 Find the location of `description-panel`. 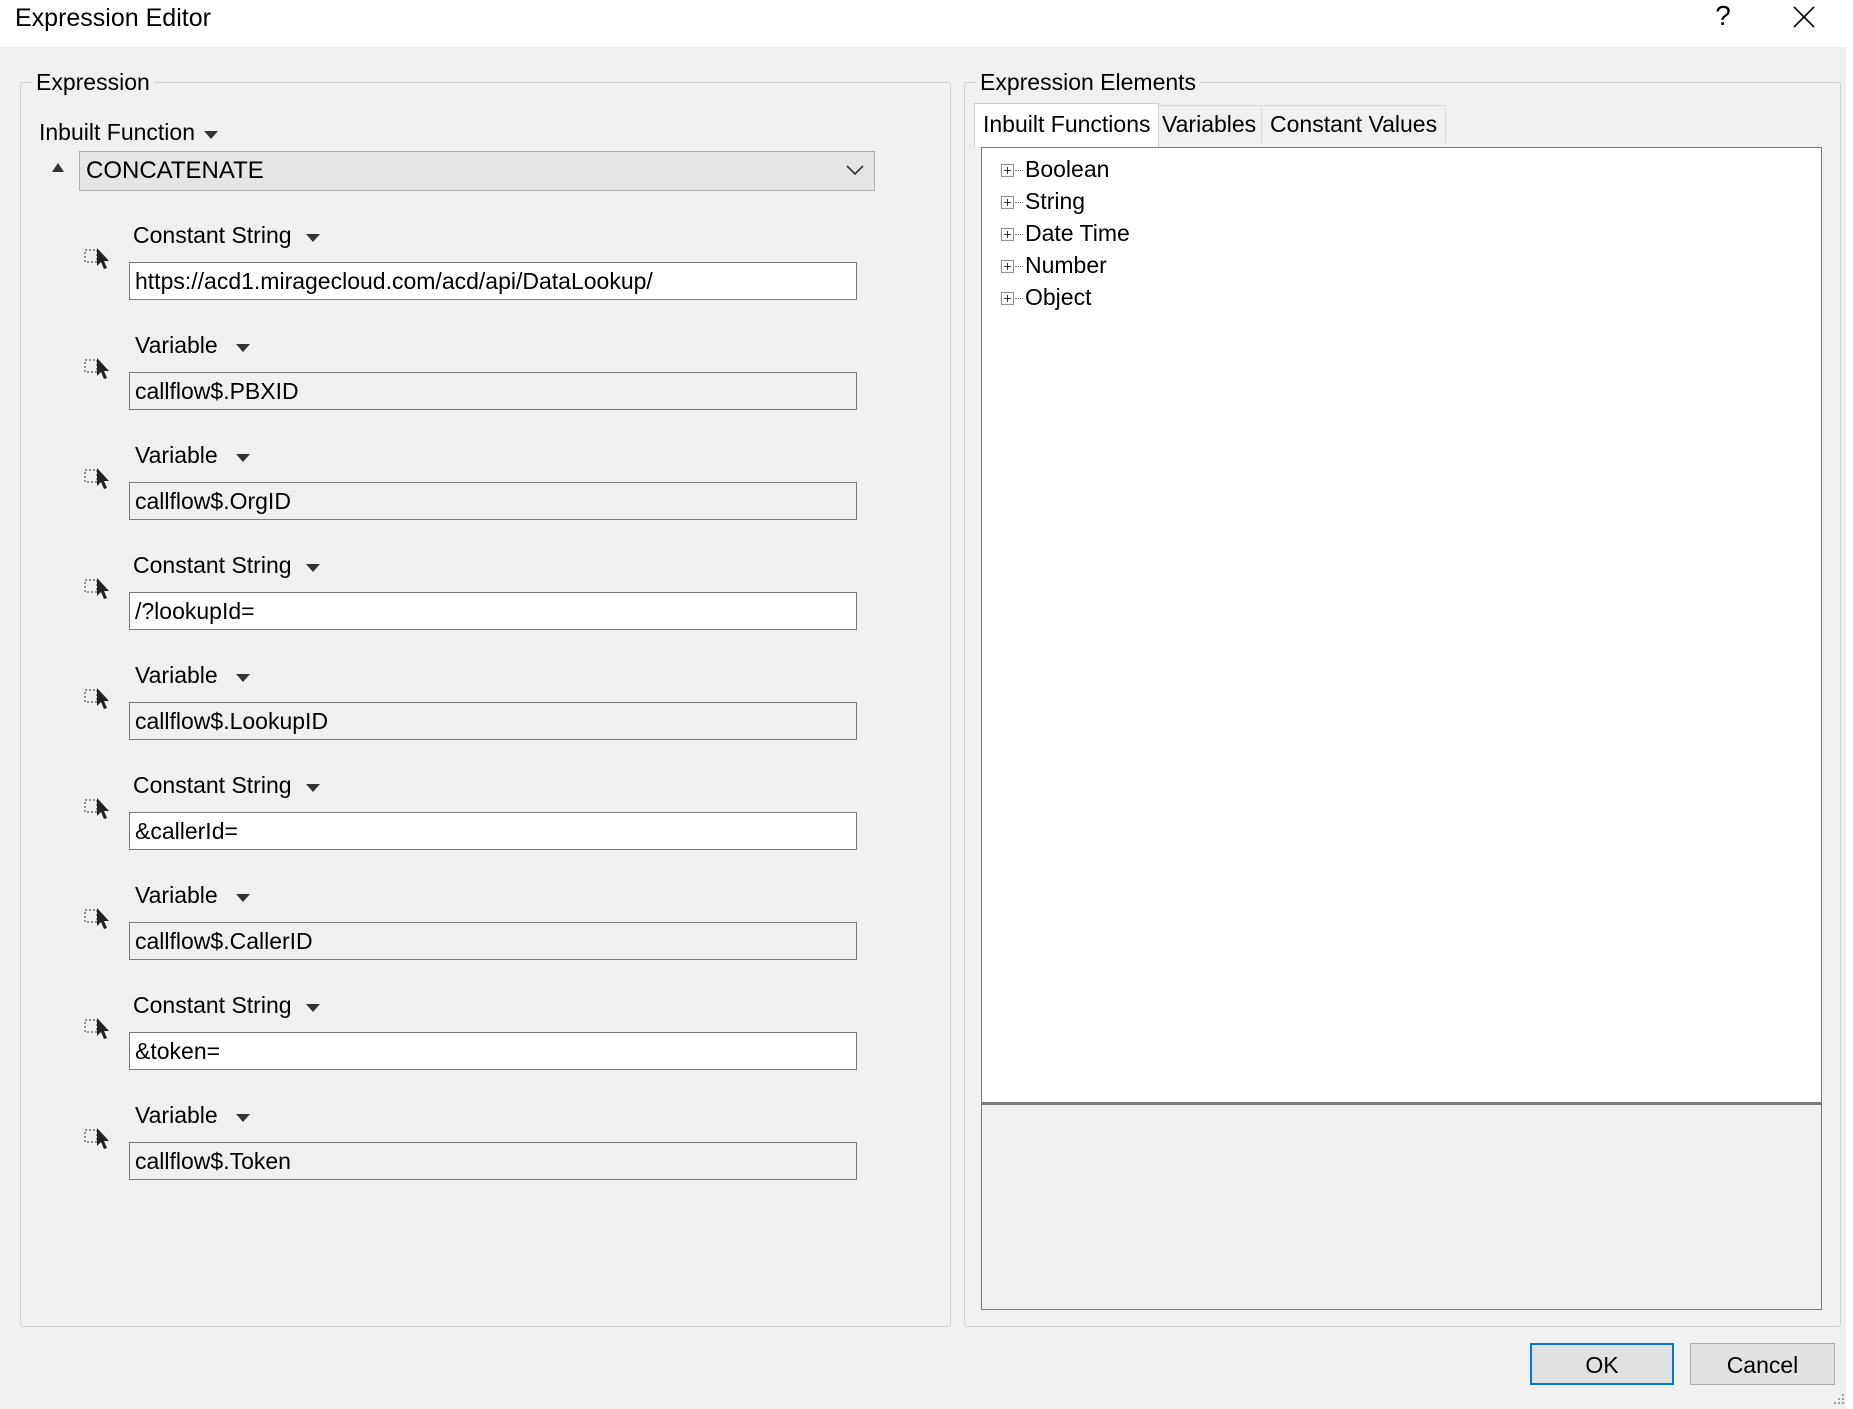

description-panel is located at coordinates (1401, 1206).